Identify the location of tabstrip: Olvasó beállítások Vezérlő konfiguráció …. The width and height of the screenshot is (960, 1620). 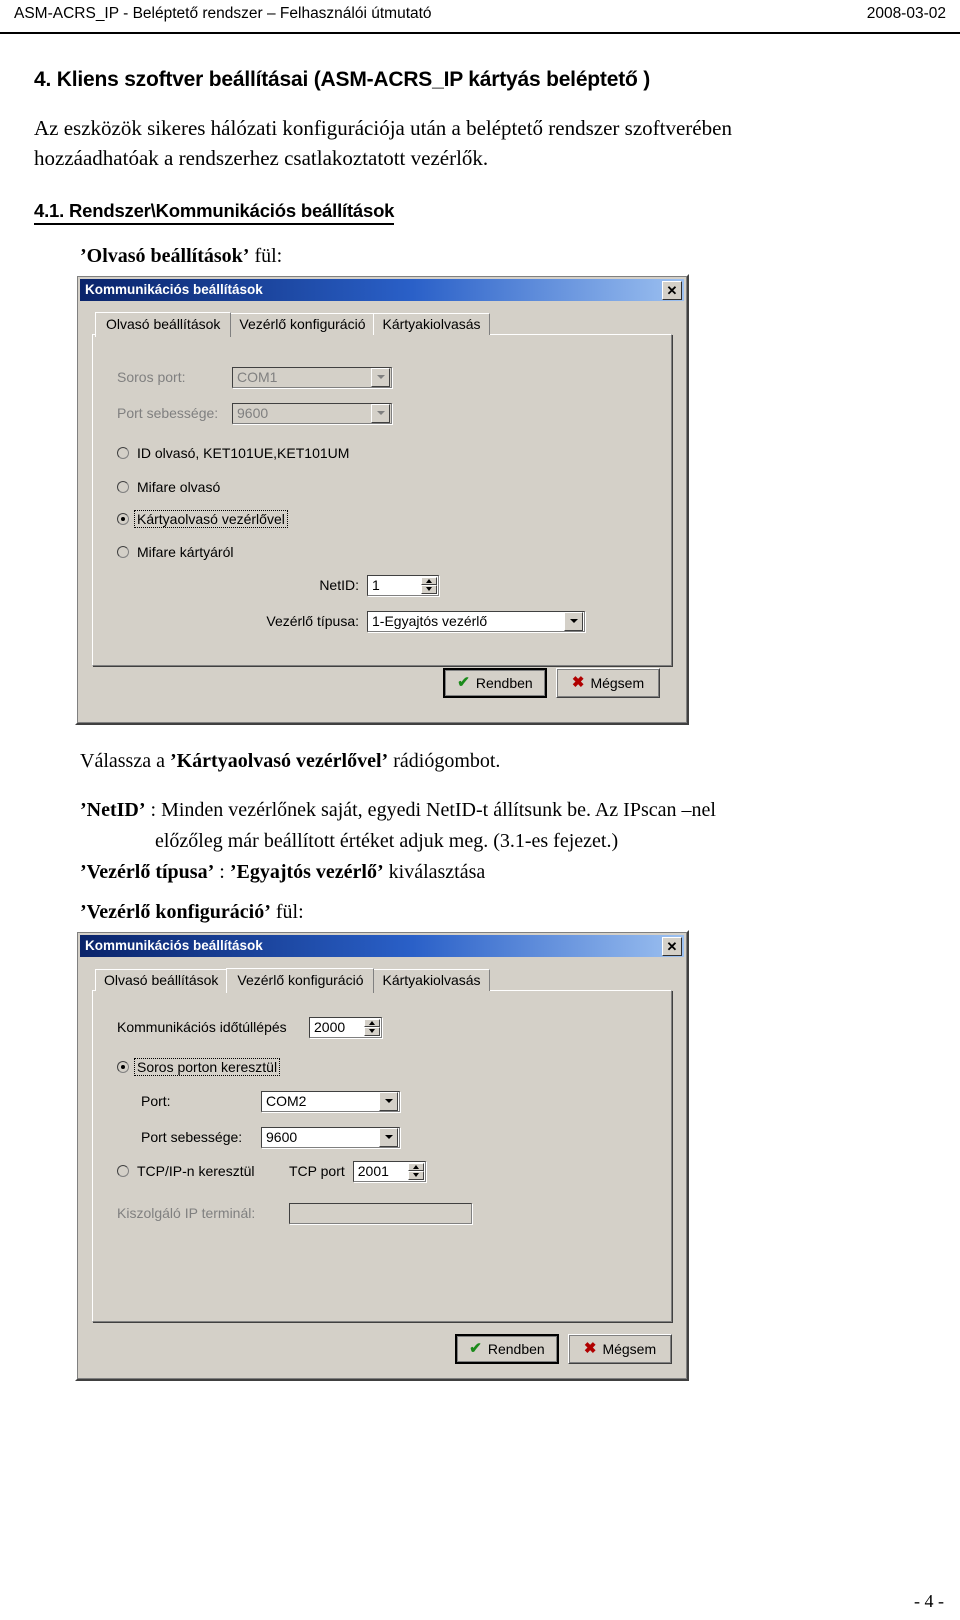
(382, 980).